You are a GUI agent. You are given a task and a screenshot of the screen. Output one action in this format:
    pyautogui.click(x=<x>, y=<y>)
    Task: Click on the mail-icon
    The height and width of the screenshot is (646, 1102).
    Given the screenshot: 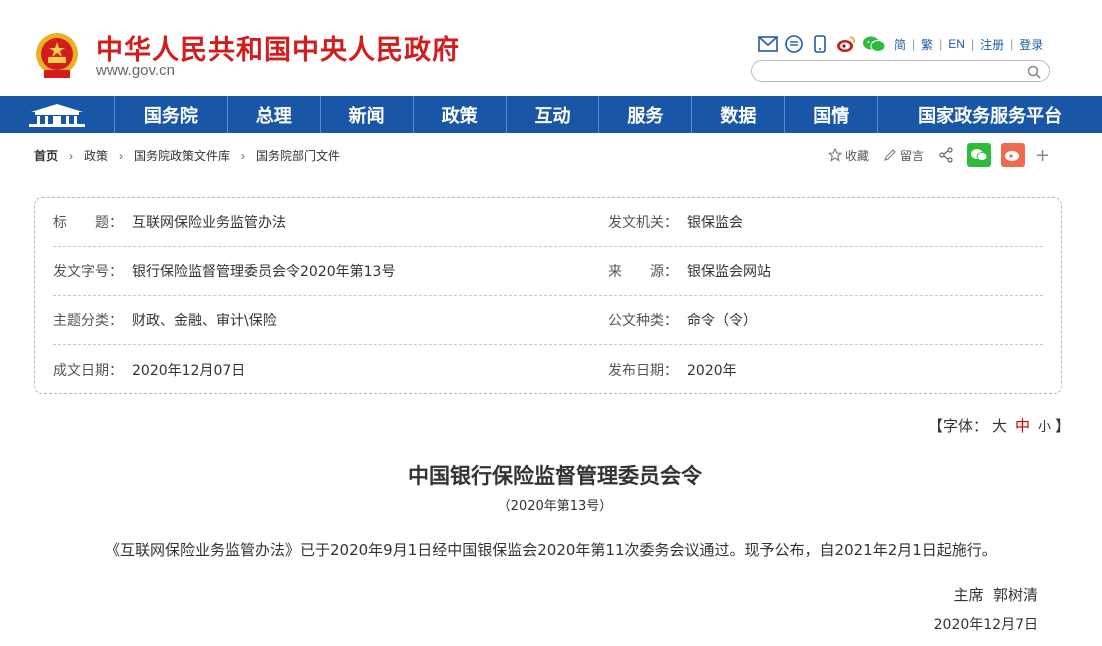 What is the action you would take?
    pyautogui.click(x=768, y=44)
    